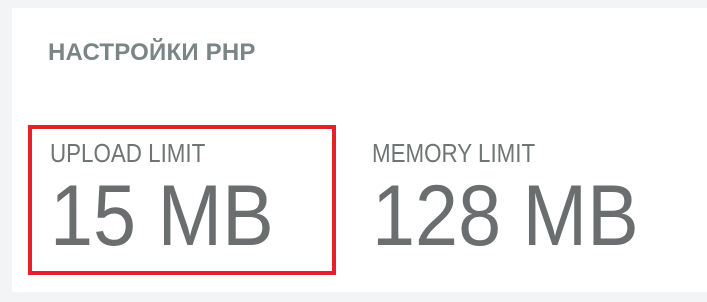 The width and height of the screenshot is (707, 302). What do you see at coordinates (152, 52) in the screenshot?
I see `section-title: НАСТРОЙКИ PHP` at bounding box center [152, 52].